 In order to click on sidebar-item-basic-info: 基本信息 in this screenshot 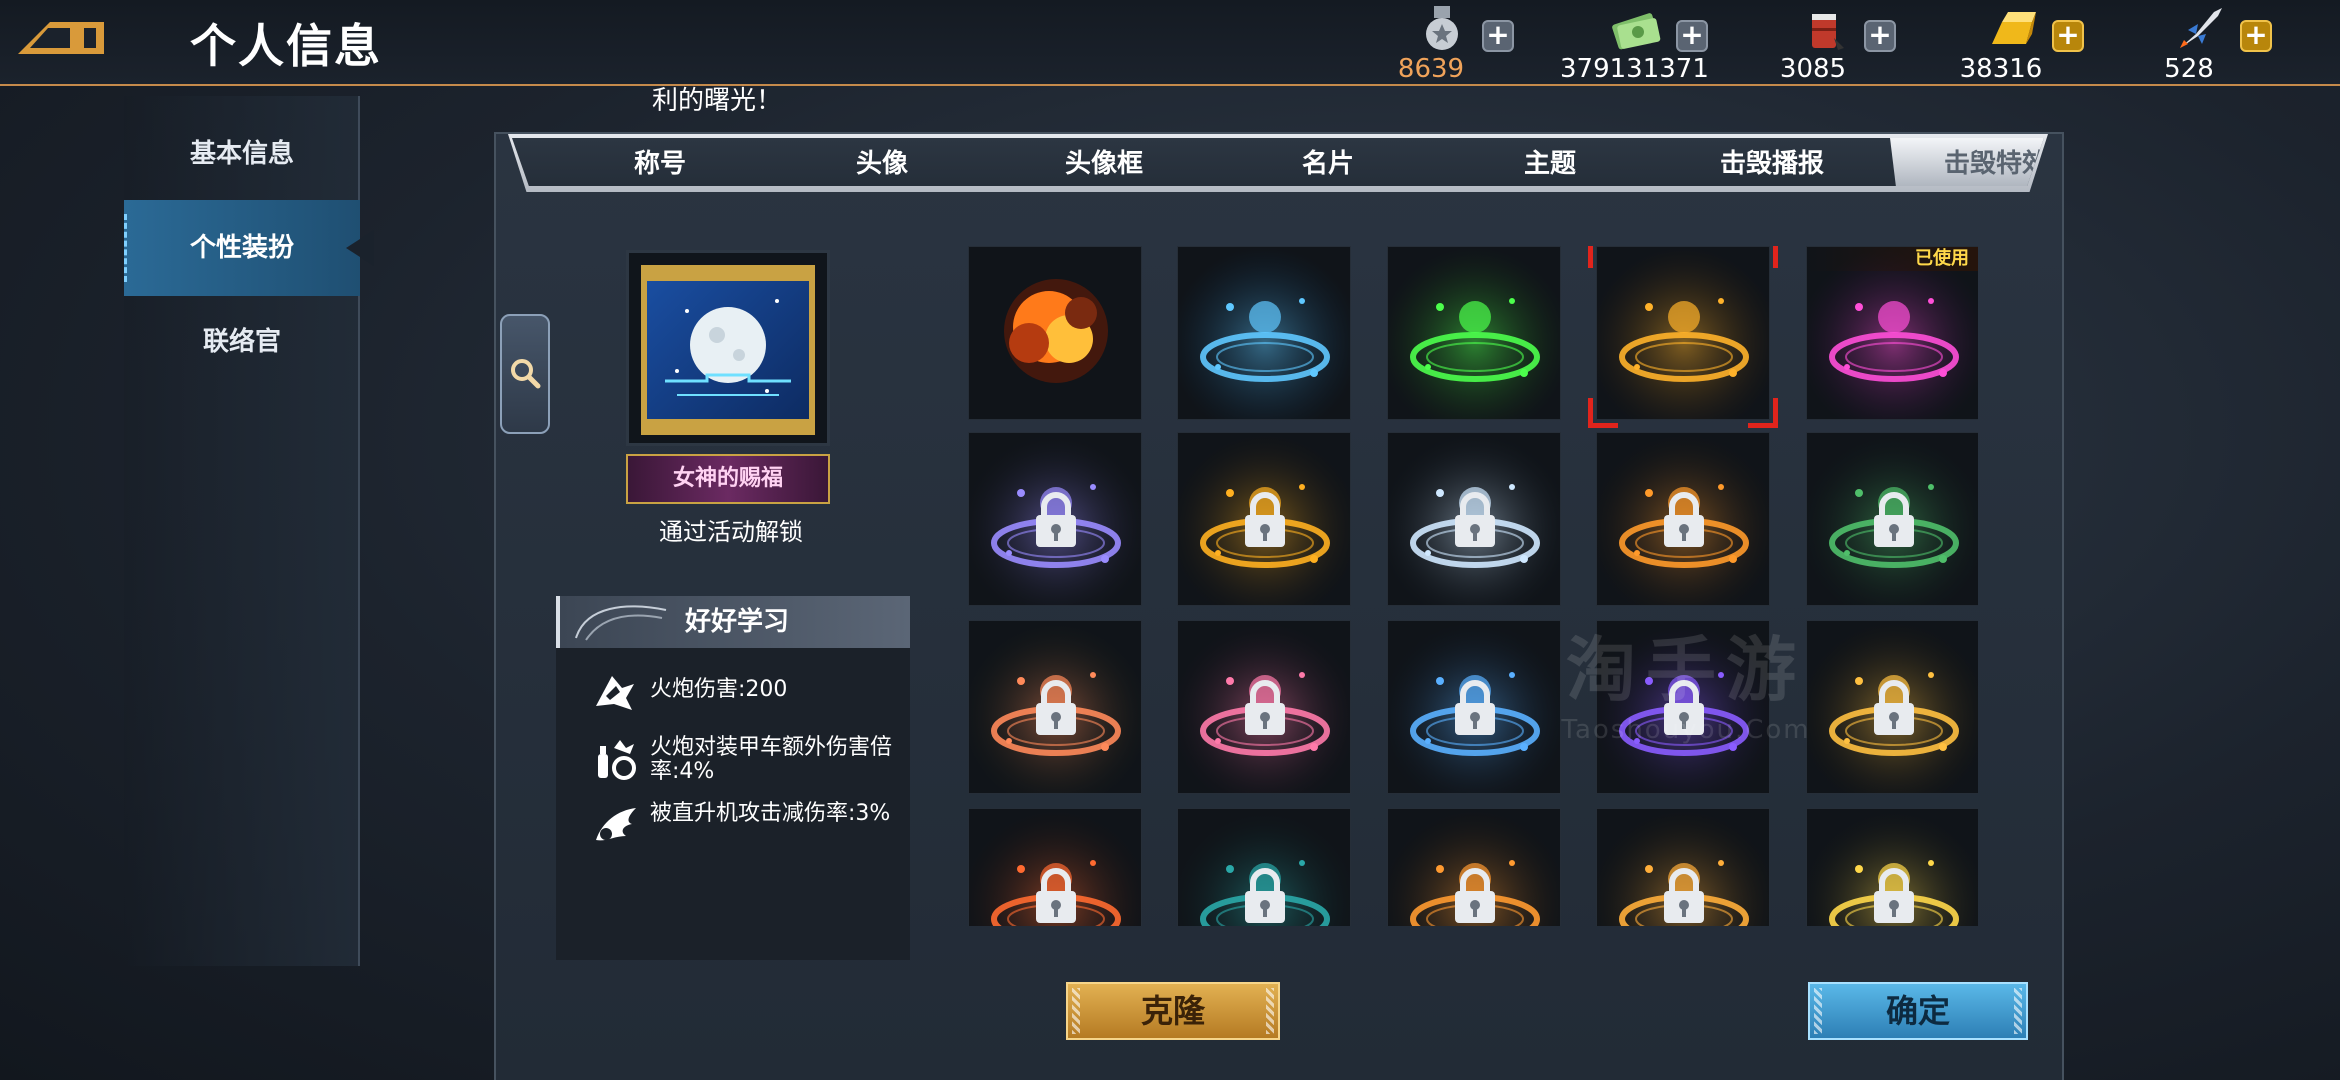, I will do `click(242, 154)`.